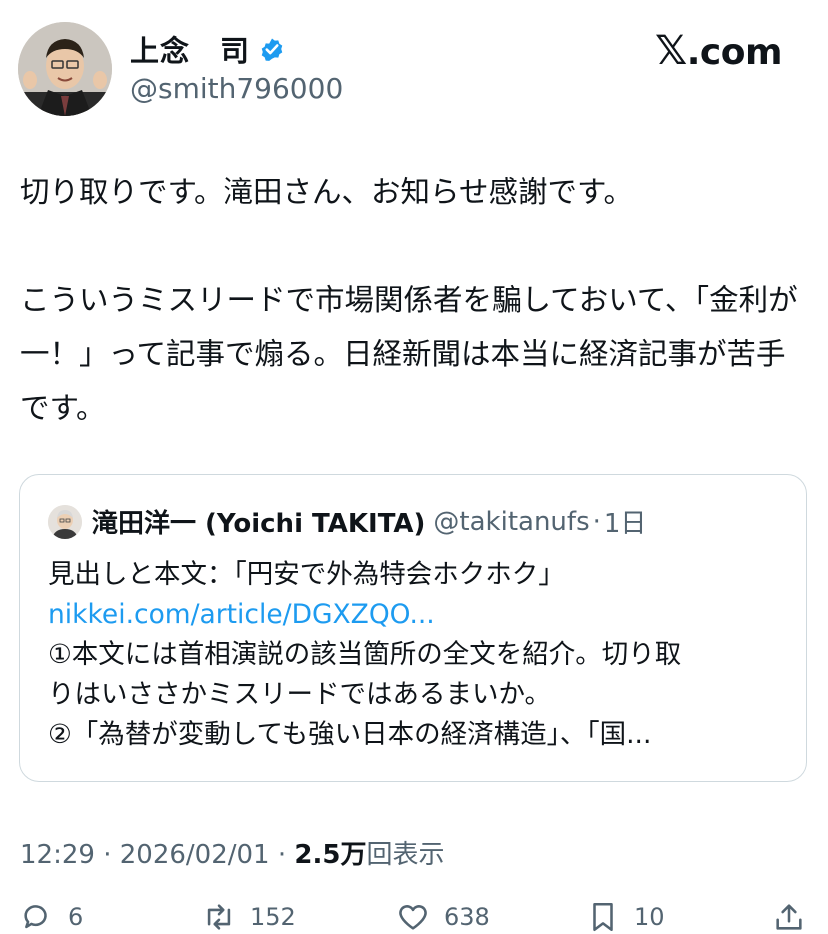  What do you see at coordinates (299, 694) in the screenshot?
I see `quoted-line: りはいささかミスリードではあるまいか。` at bounding box center [299, 694].